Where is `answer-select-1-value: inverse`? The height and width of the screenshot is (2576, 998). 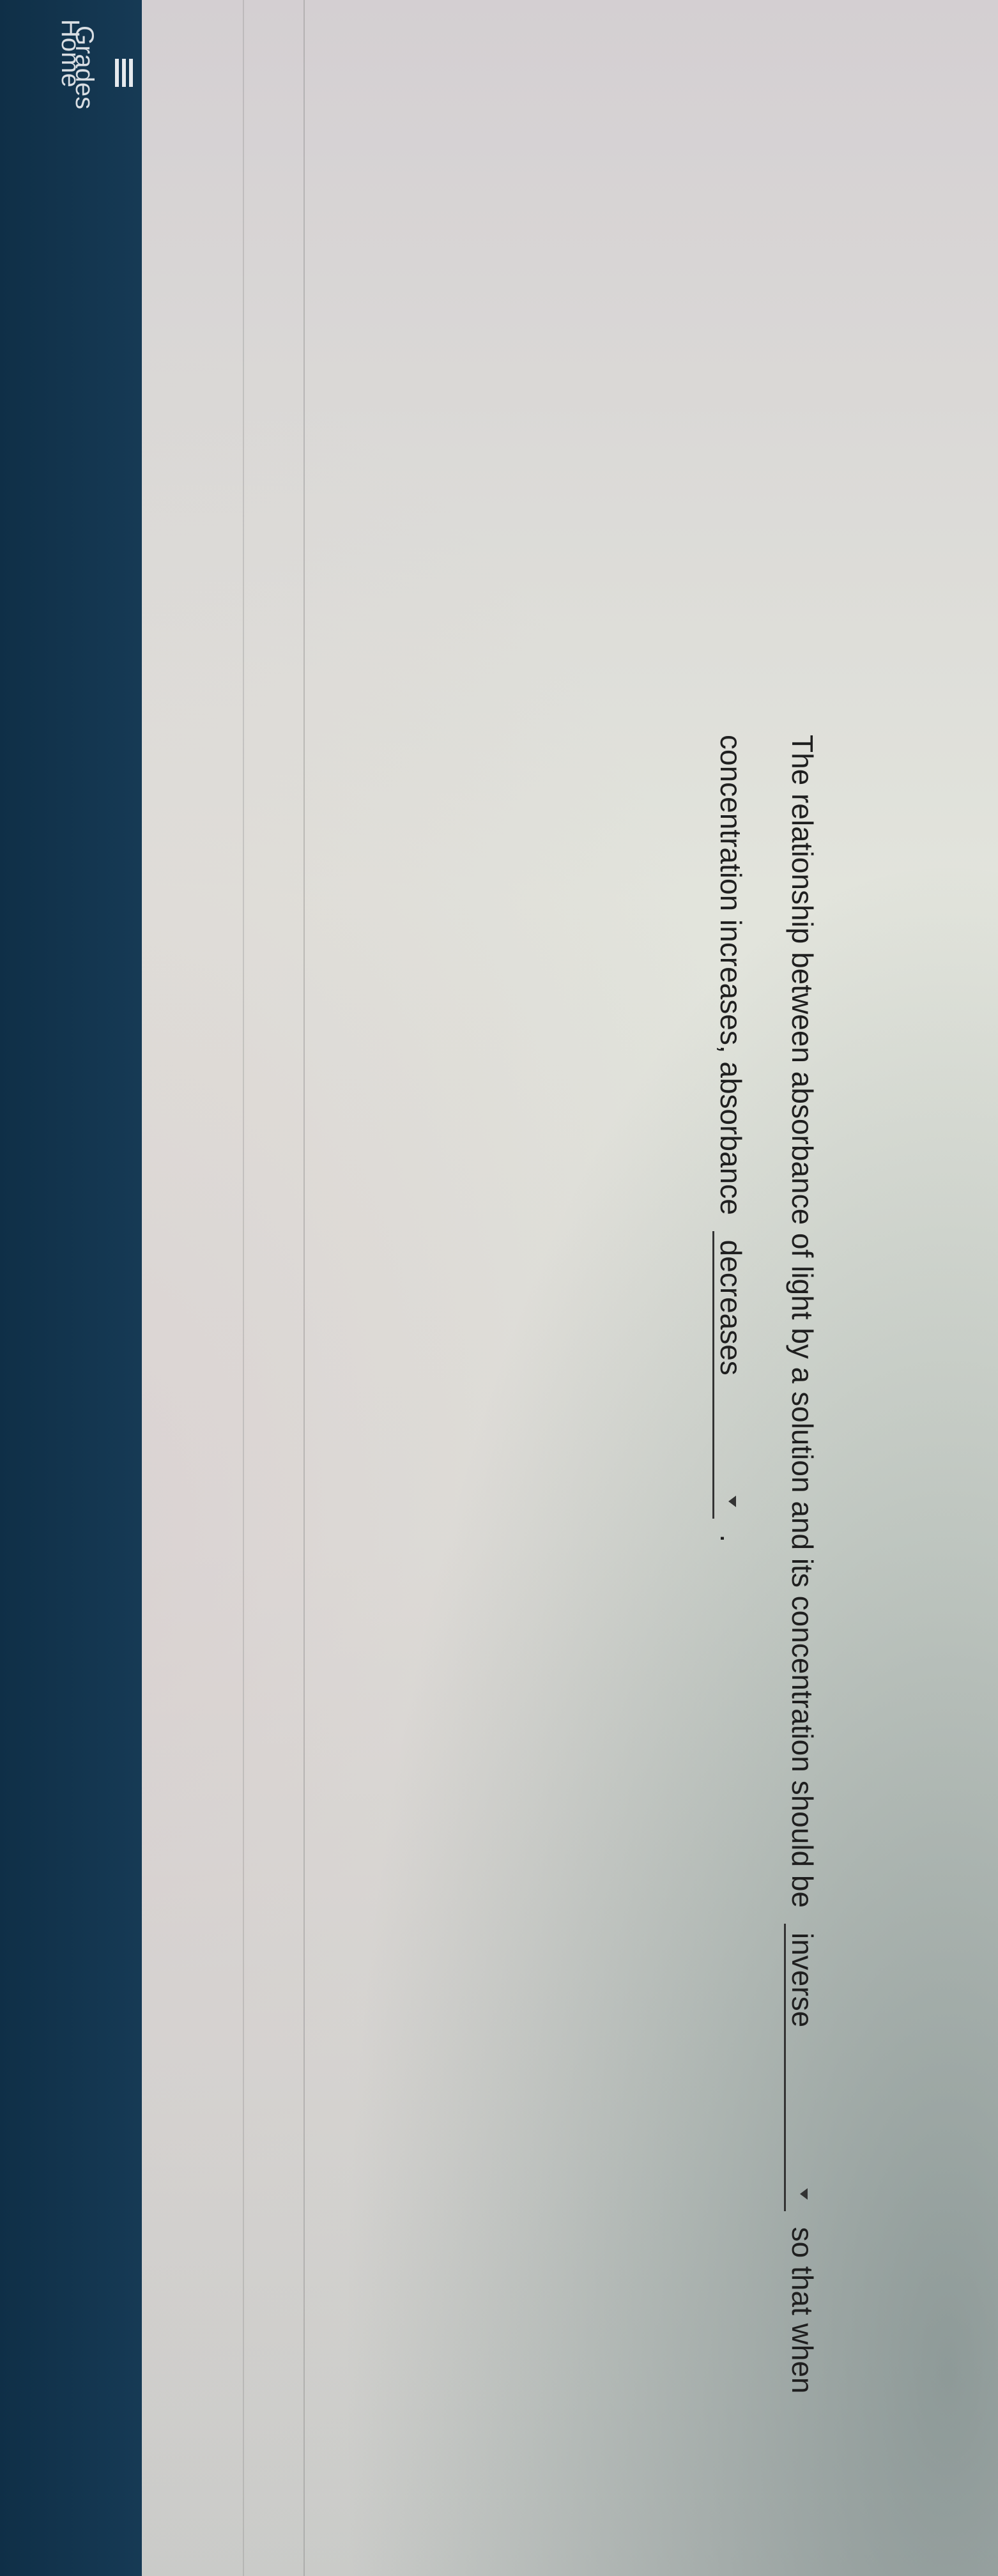 answer-select-1-value: inverse is located at coordinates (802, 1980).